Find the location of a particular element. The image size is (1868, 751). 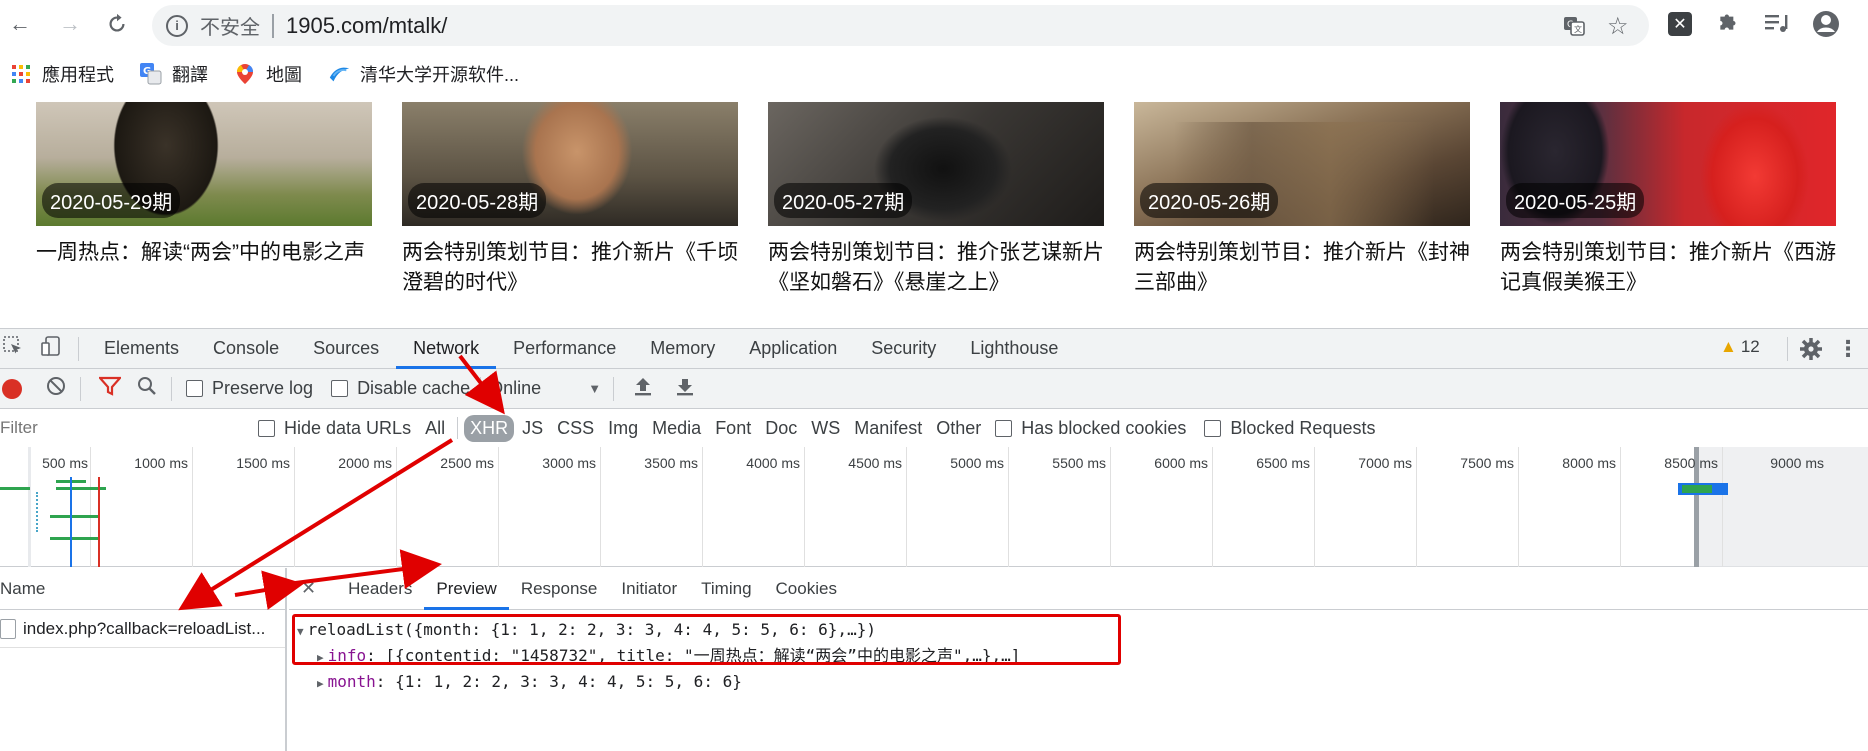

type-filter-other: Other is located at coordinates (958, 428).